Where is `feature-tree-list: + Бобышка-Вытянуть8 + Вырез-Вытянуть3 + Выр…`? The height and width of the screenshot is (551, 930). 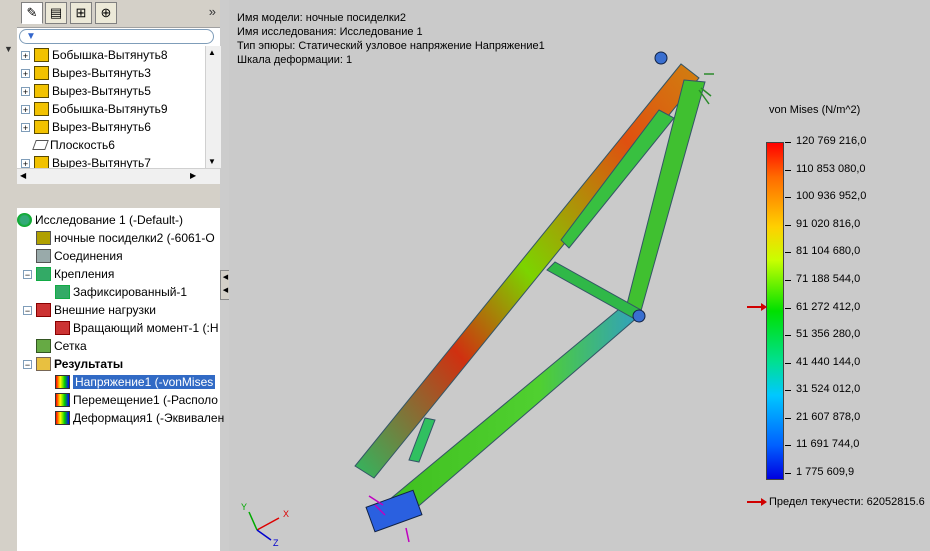
feature-tree-list: + Бобышка-Вытянуть8 + Вырез-Вытянуть3 + Выр… is located at coordinates (111, 107).